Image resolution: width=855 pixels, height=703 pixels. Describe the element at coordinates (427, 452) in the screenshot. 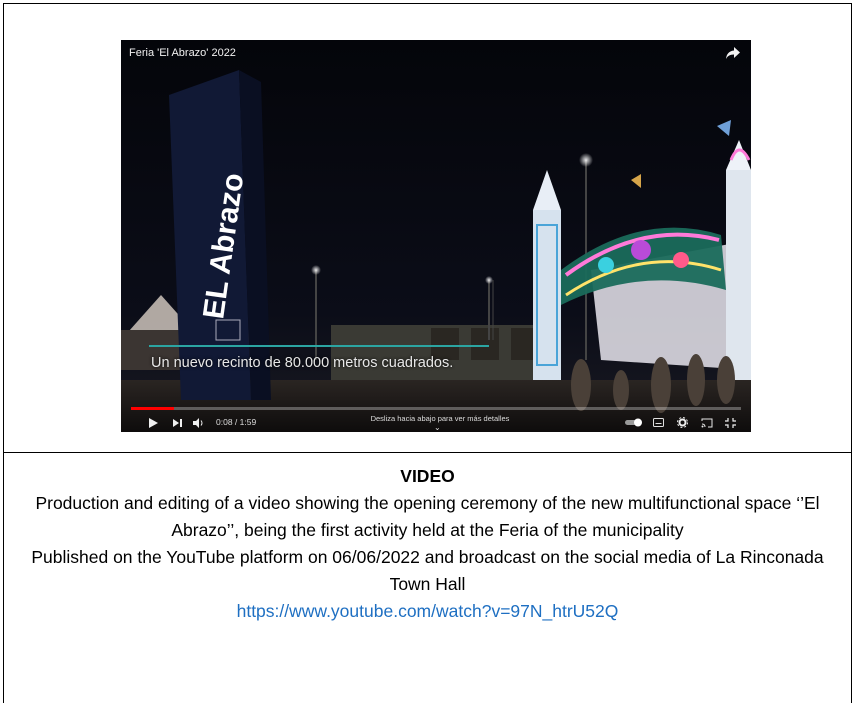

I see `table-row-divider` at that location.